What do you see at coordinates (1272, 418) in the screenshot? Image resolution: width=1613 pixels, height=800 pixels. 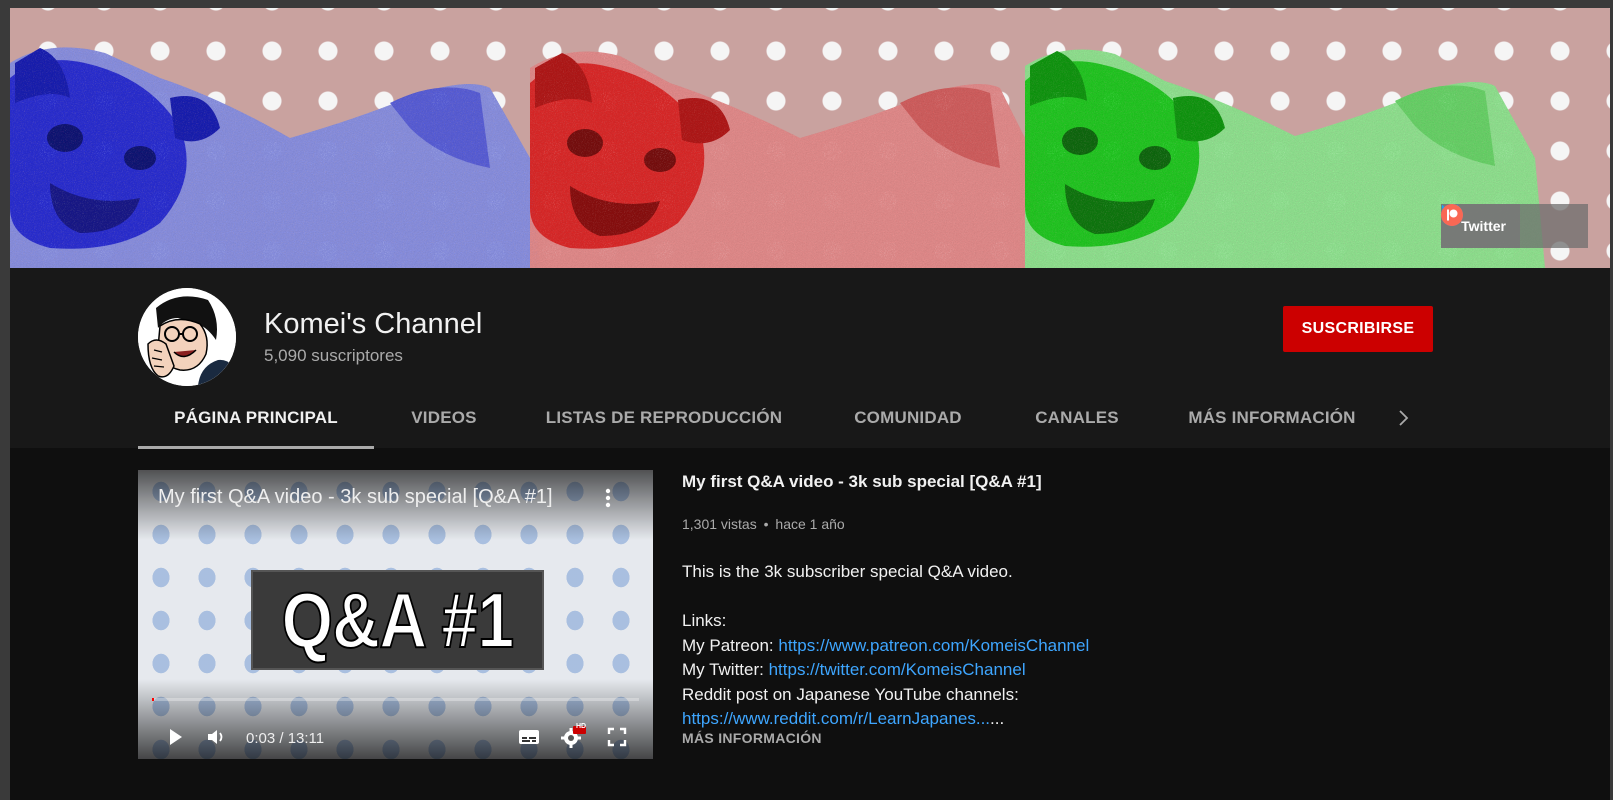 I see `tab-about: MÁS INFORMACIÓN` at bounding box center [1272, 418].